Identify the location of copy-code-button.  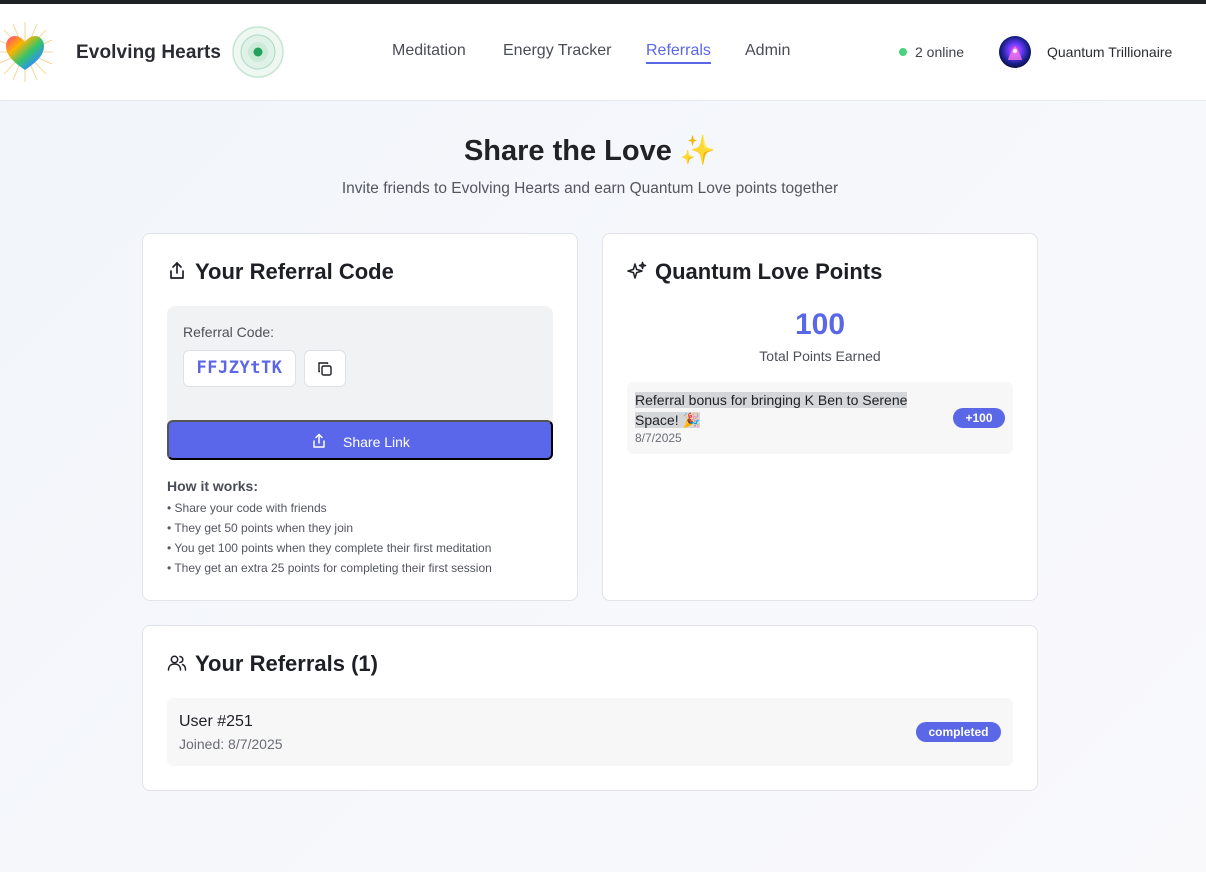
(325, 368).